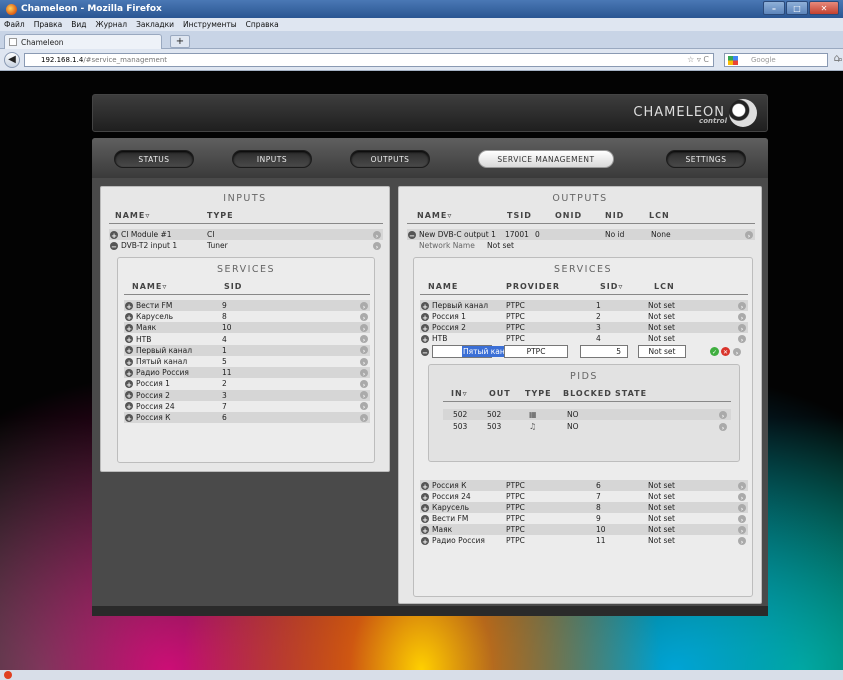 The image size is (843, 680). I want to click on oservices-col-provider: PROVIDER, so click(533, 286).